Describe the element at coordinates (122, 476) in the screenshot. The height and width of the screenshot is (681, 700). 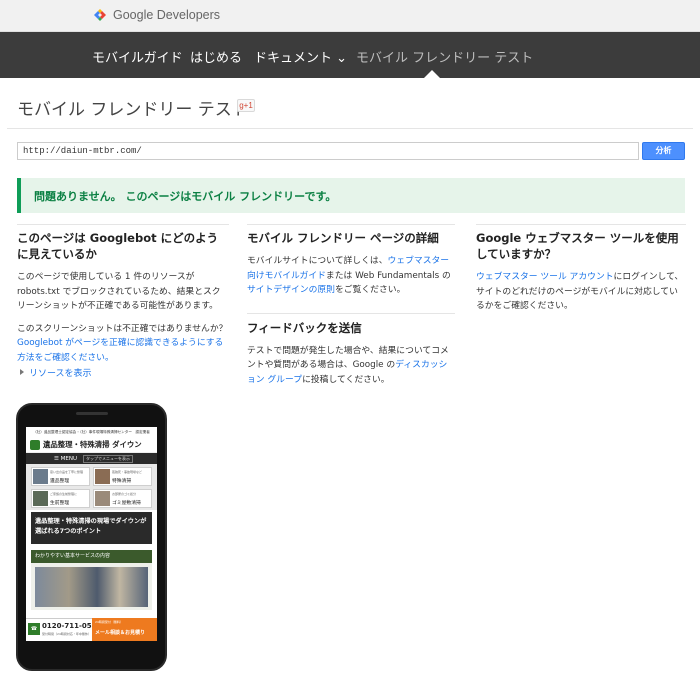
I see `screen-tile: 孤独死・事故現場など 特殊清掃` at that location.